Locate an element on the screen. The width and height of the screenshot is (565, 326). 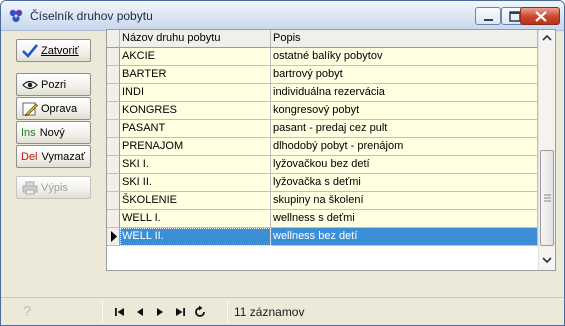
last-record-icon is located at coordinates (180, 312).